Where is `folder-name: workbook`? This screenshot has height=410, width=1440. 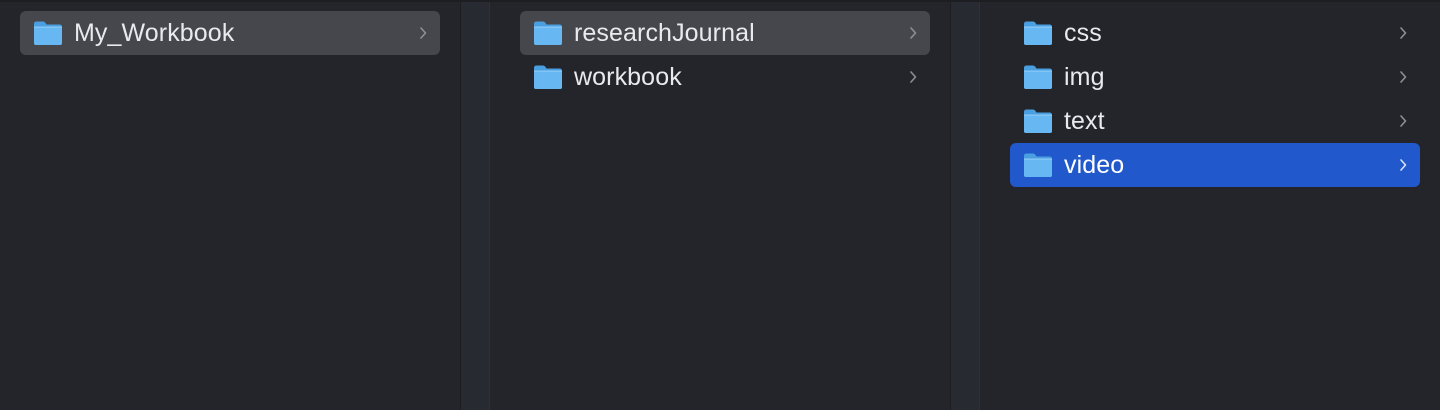
folder-name: workbook is located at coordinates (628, 76).